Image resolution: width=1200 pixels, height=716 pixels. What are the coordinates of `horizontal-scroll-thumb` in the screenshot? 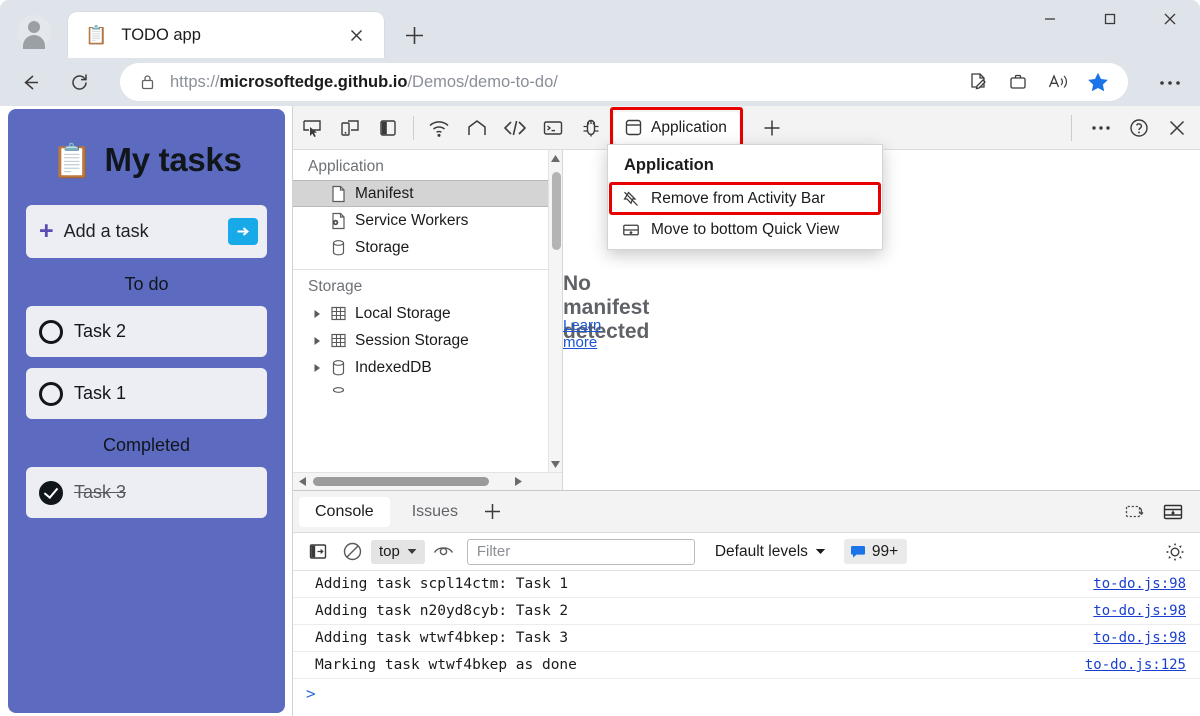 It's located at (401, 481).